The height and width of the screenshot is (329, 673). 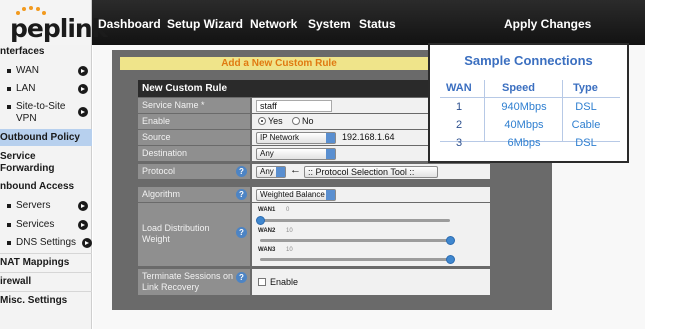 I want to click on protocol-select: Any, so click(x=271, y=172).